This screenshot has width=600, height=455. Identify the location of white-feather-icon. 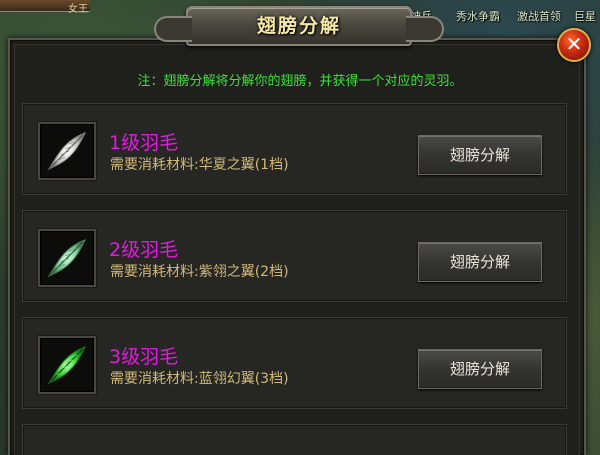
(67, 151).